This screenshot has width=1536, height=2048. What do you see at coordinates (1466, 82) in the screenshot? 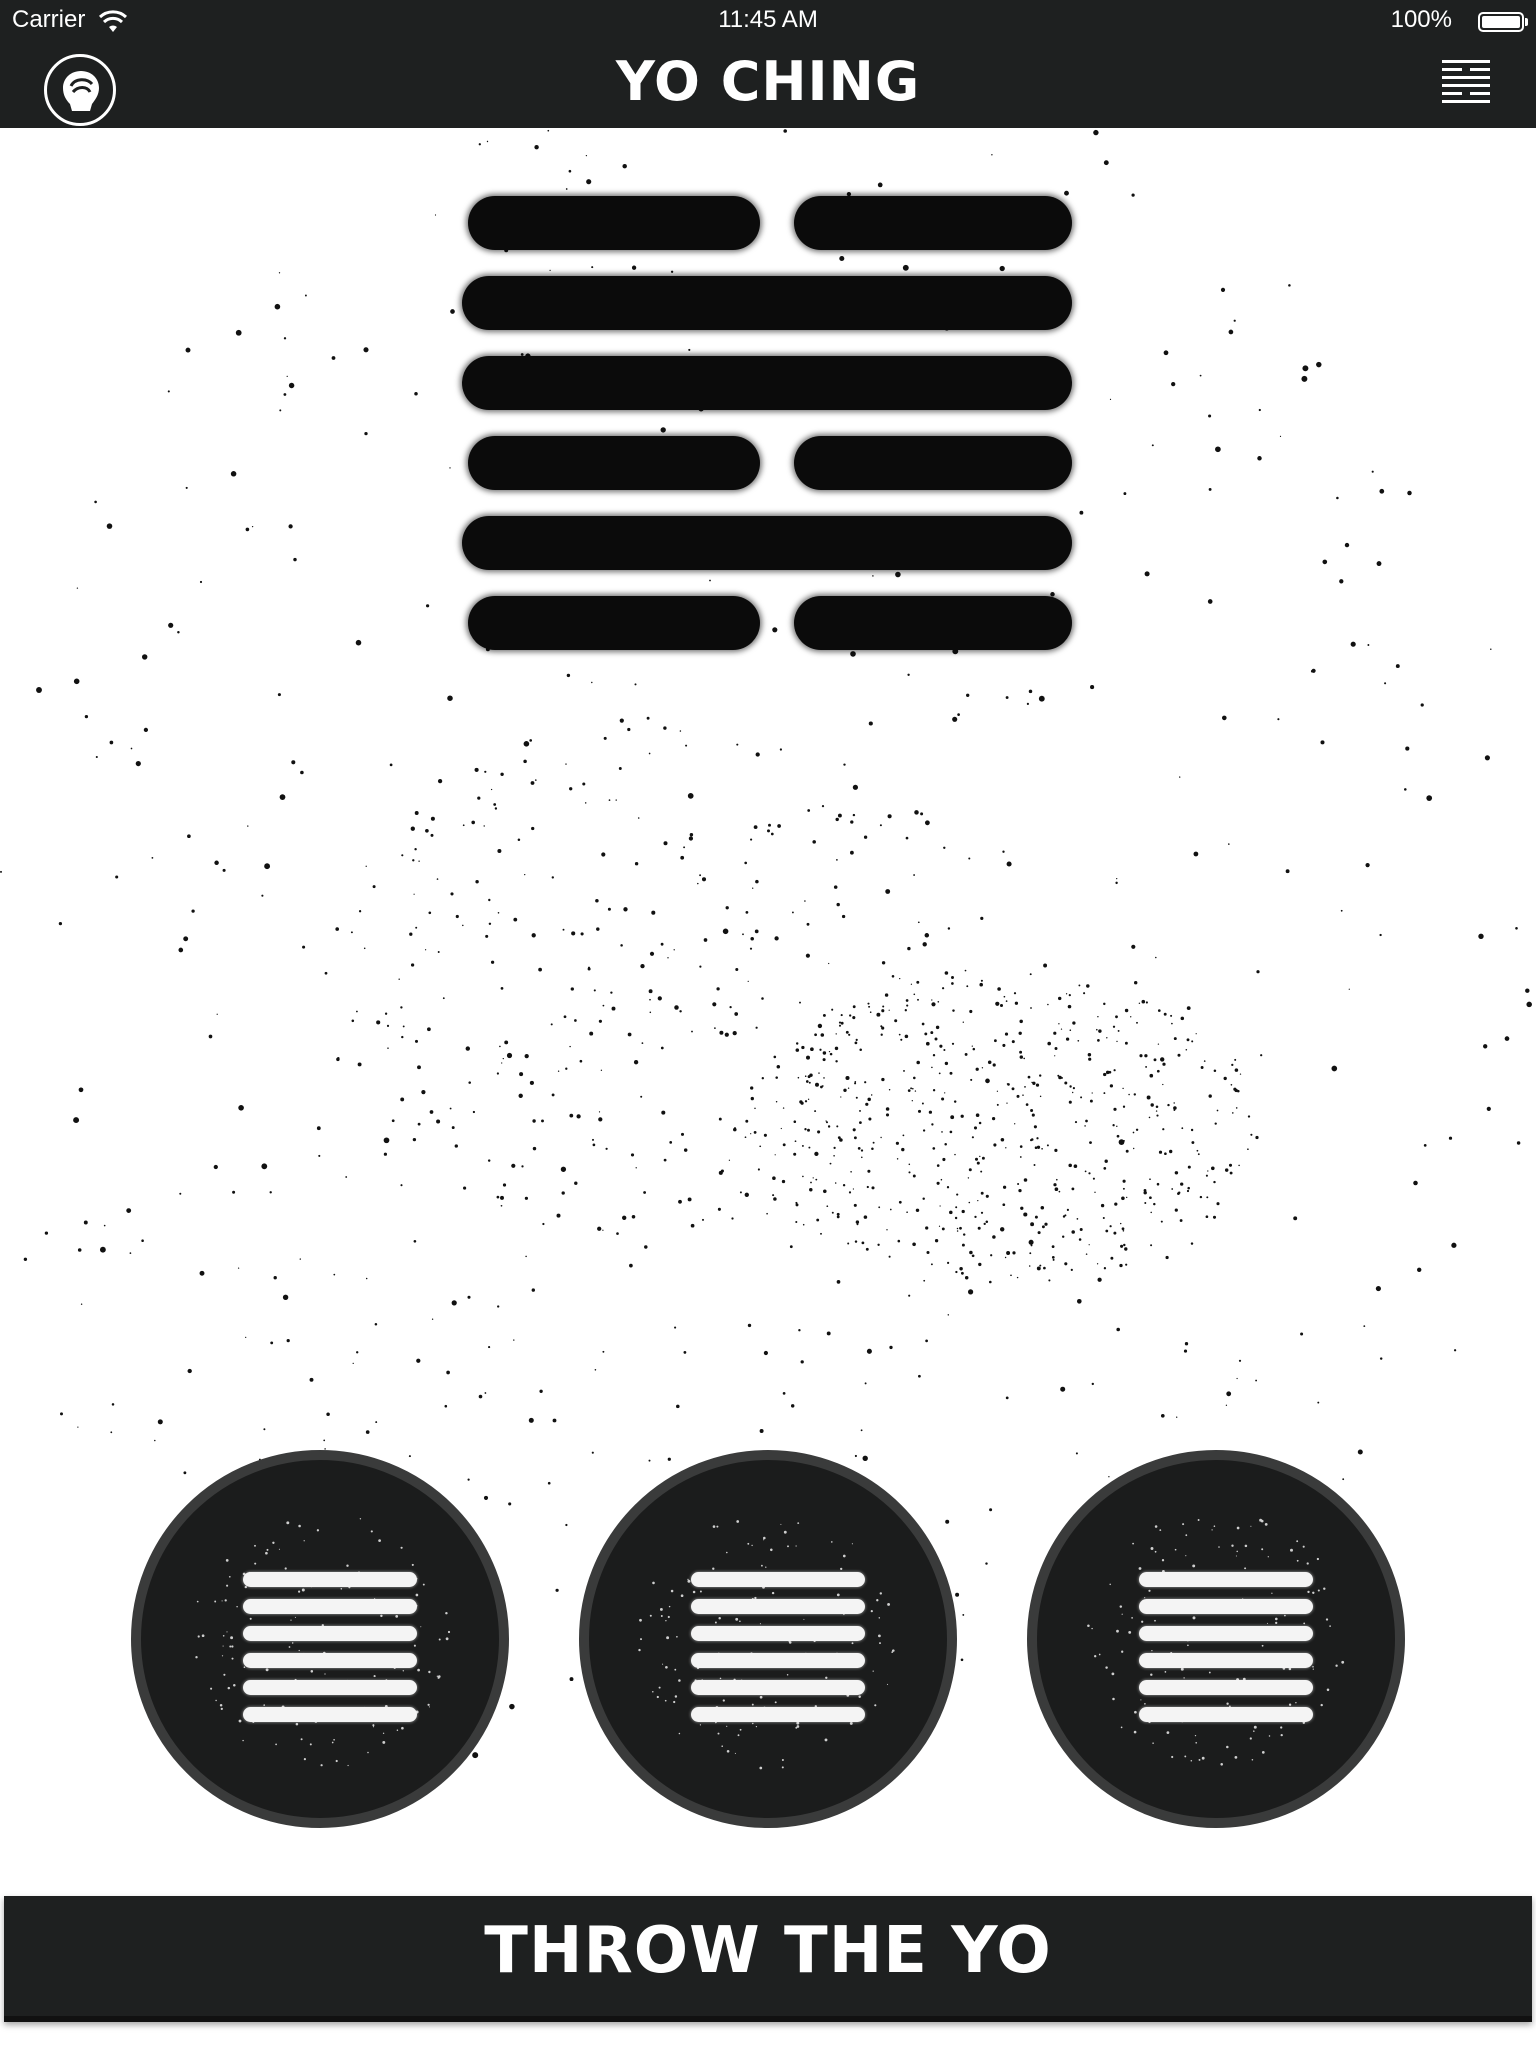
I see `hexagram-menu-icon` at bounding box center [1466, 82].